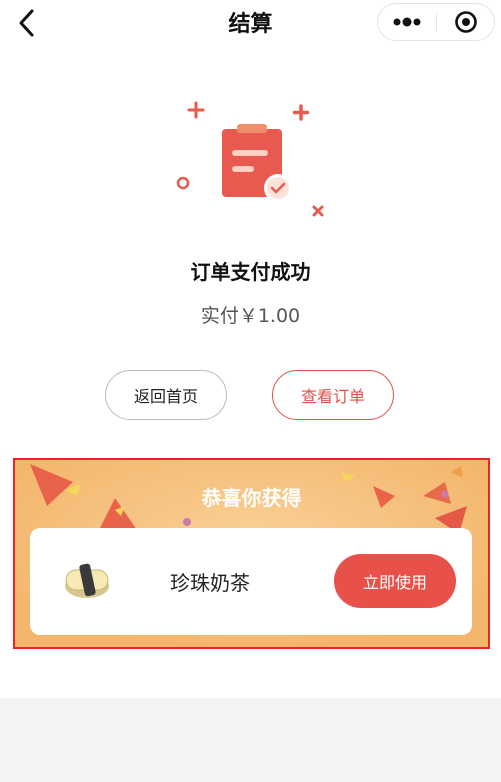 The image size is (501, 782). Describe the element at coordinates (251, 581) in the screenshot. I see `reward-card: 珍珠奶茶 立即使用` at that location.